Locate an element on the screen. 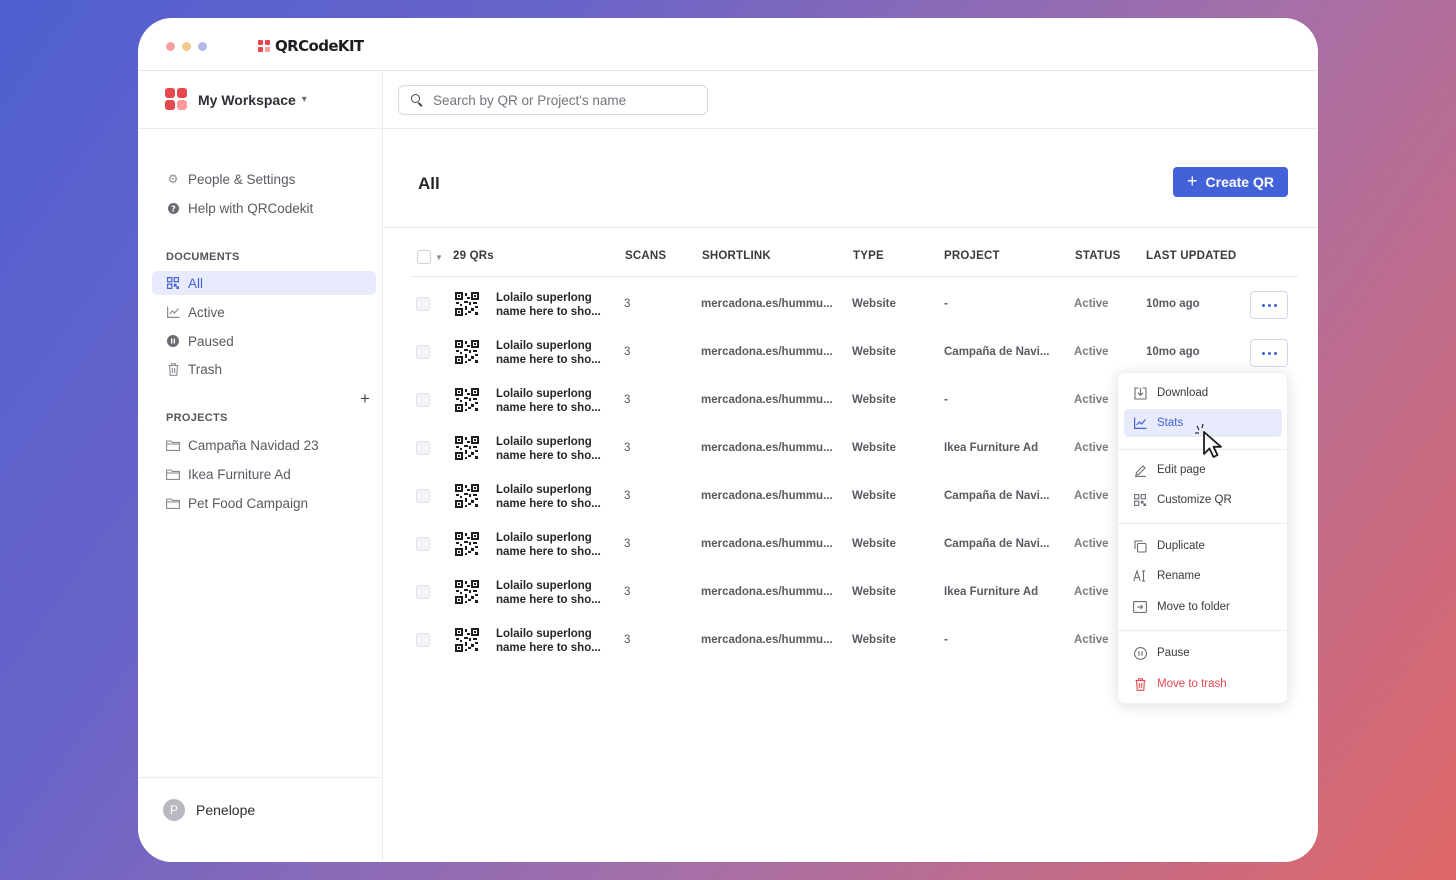  avatar: P is located at coordinates (174, 810).